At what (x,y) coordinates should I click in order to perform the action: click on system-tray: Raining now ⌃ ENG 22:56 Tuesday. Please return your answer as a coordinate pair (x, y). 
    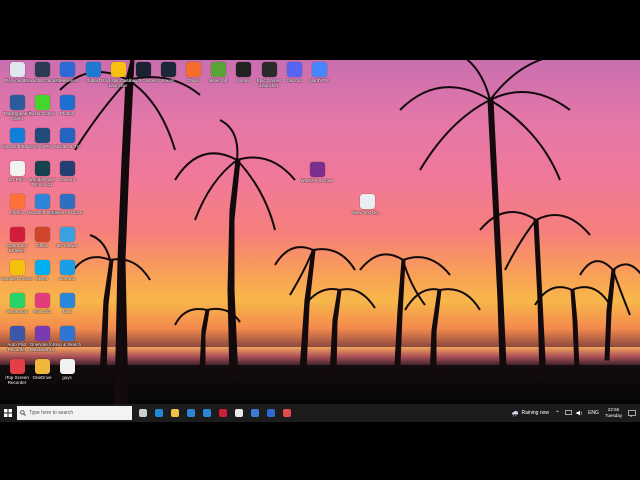
    Looking at the image, I should click on (575, 413).